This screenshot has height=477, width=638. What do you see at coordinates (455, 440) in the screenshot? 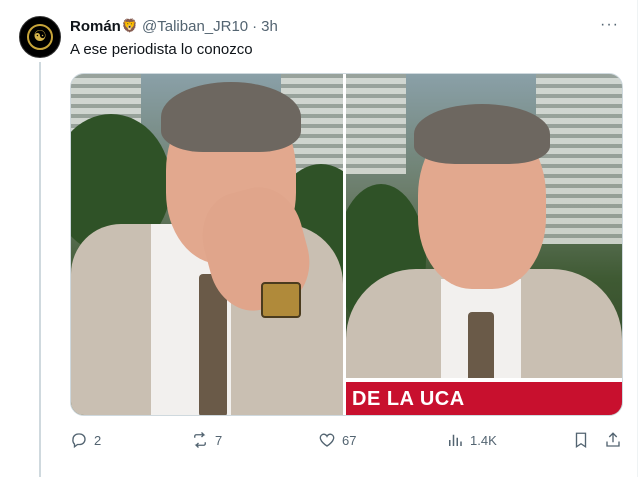
I see `views-chart-icon` at bounding box center [455, 440].